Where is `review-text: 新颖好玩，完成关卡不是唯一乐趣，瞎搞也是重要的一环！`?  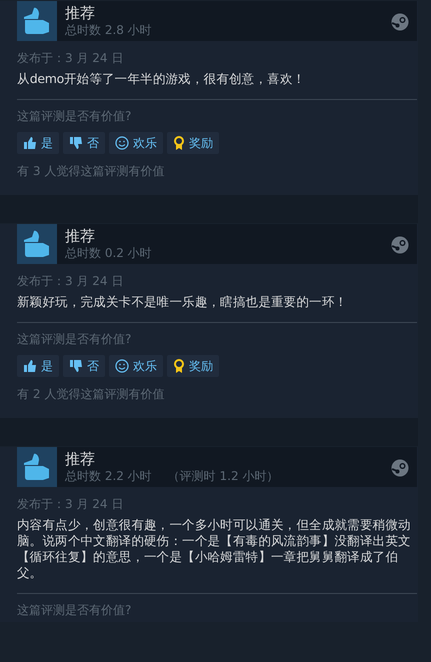
review-text: 新颖好玩，完成关卡不是唯一乐趣，瞎搞也是重要的一环！ is located at coordinates (182, 302).